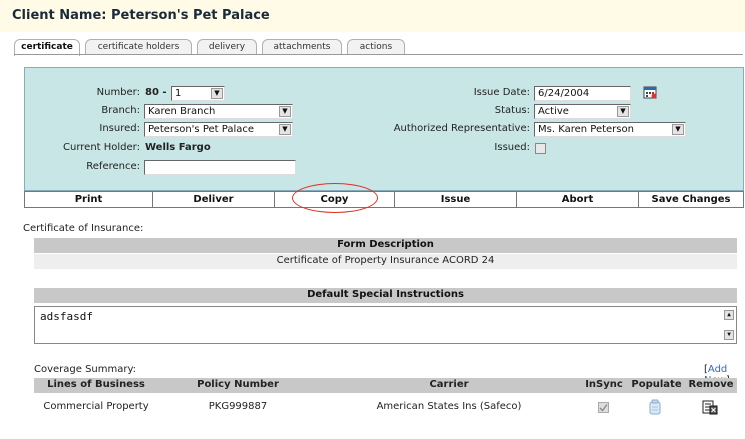  What do you see at coordinates (138, 47) in the screenshot?
I see `tab-certificate-holders: certificate holders` at bounding box center [138, 47].